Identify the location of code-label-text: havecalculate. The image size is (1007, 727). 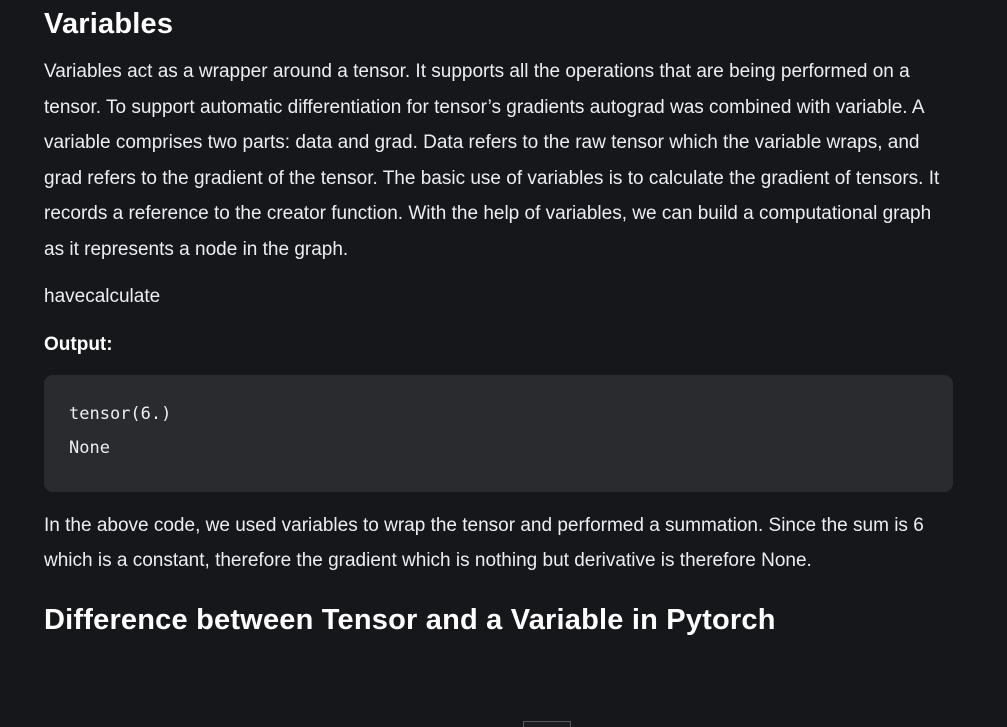
(102, 296).